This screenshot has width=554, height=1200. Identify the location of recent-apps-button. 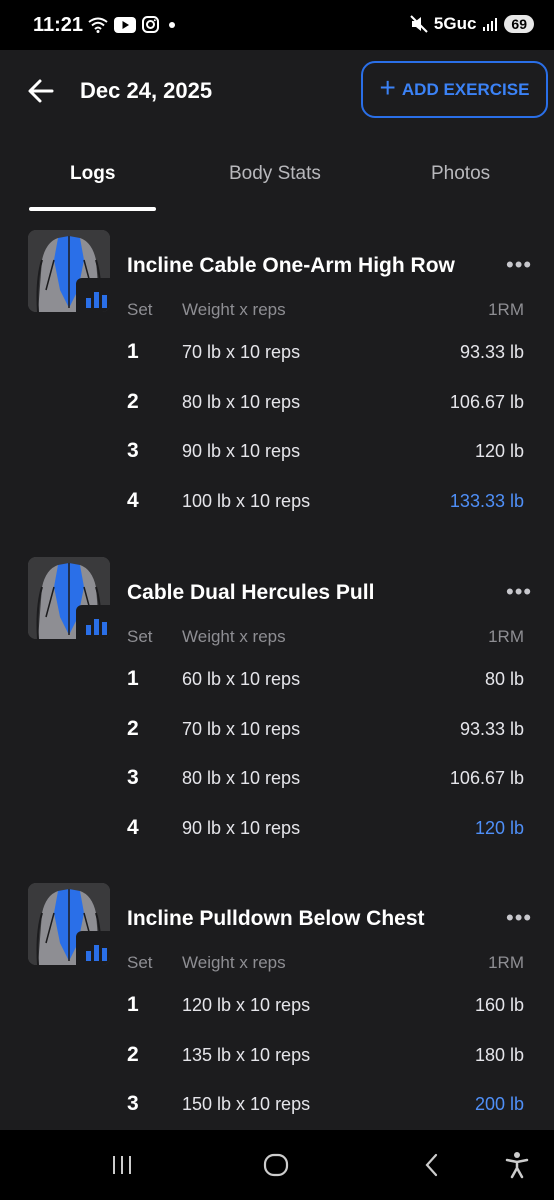
(122, 1165).